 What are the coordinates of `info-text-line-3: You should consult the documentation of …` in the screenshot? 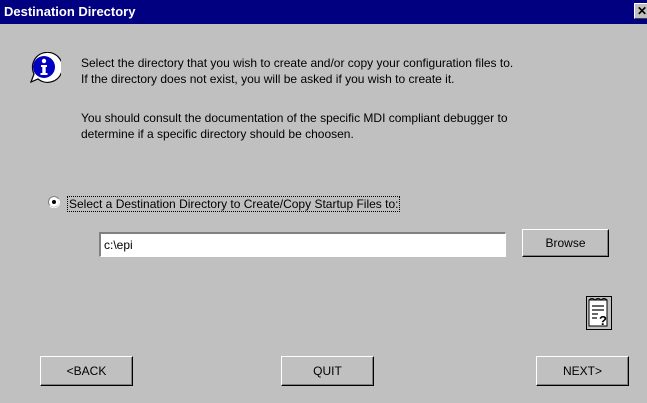 It's located at (294, 118).